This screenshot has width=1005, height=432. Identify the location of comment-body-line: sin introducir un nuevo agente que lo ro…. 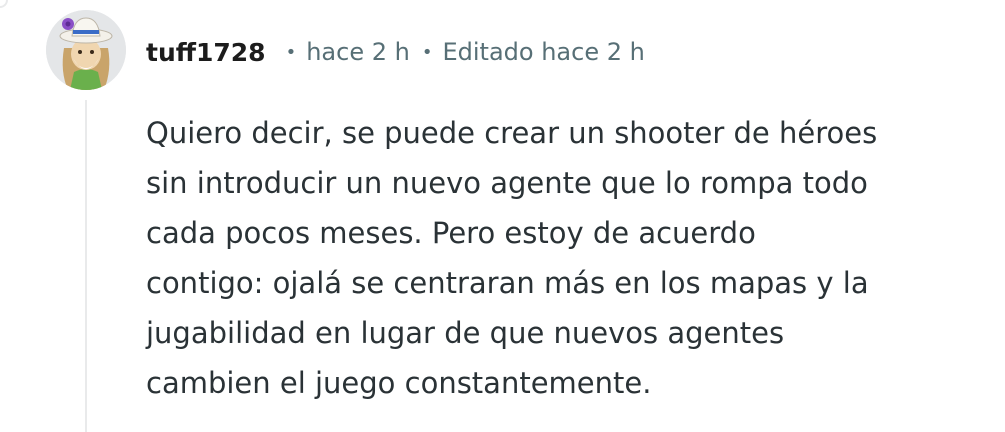
(507, 183).